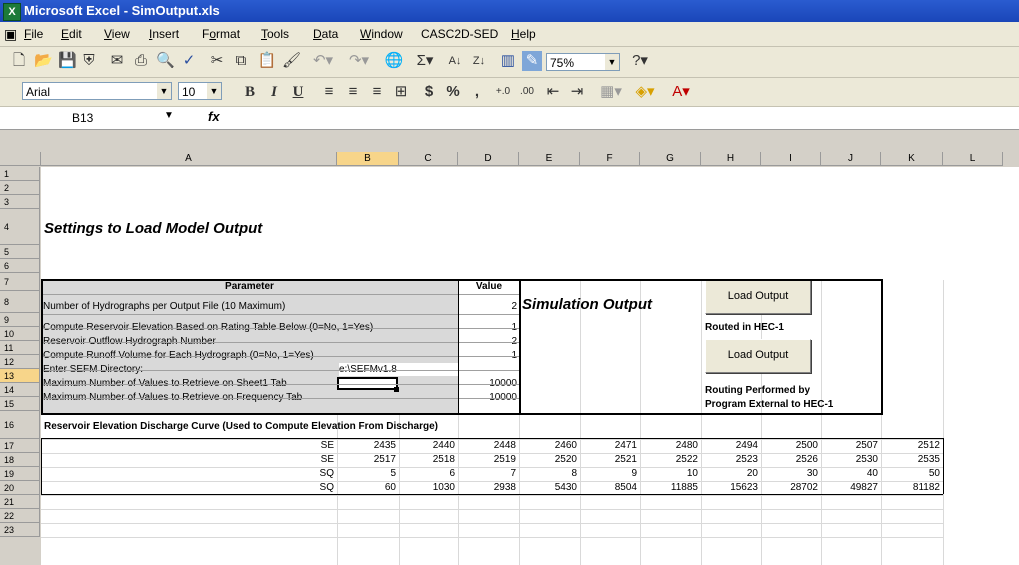 The image size is (1019, 565). What do you see at coordinates (323, 61) in the screenshot?
I see `undo-icon: ↶▾` at bounding box center [323, 61].